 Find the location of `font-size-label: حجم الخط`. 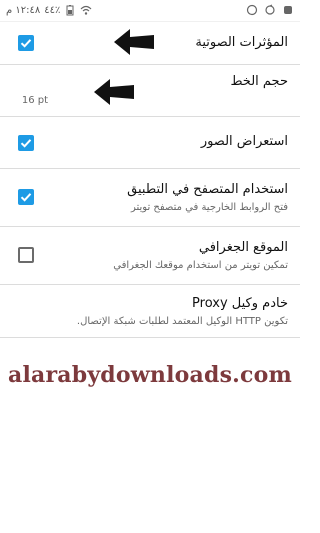

font-size-label: حجم الخط is located at coordinates (259, 81).